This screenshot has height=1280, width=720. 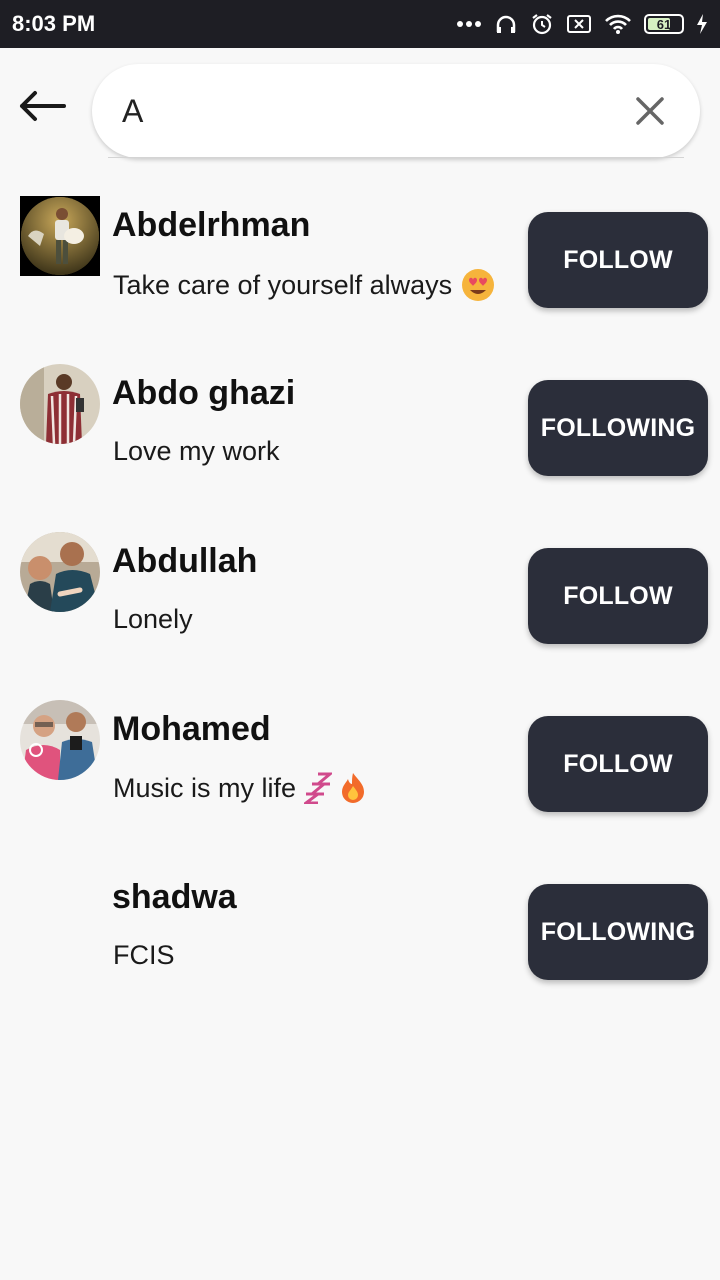 I want to click on user-bio: FCIS, so click(x=144, y=955).